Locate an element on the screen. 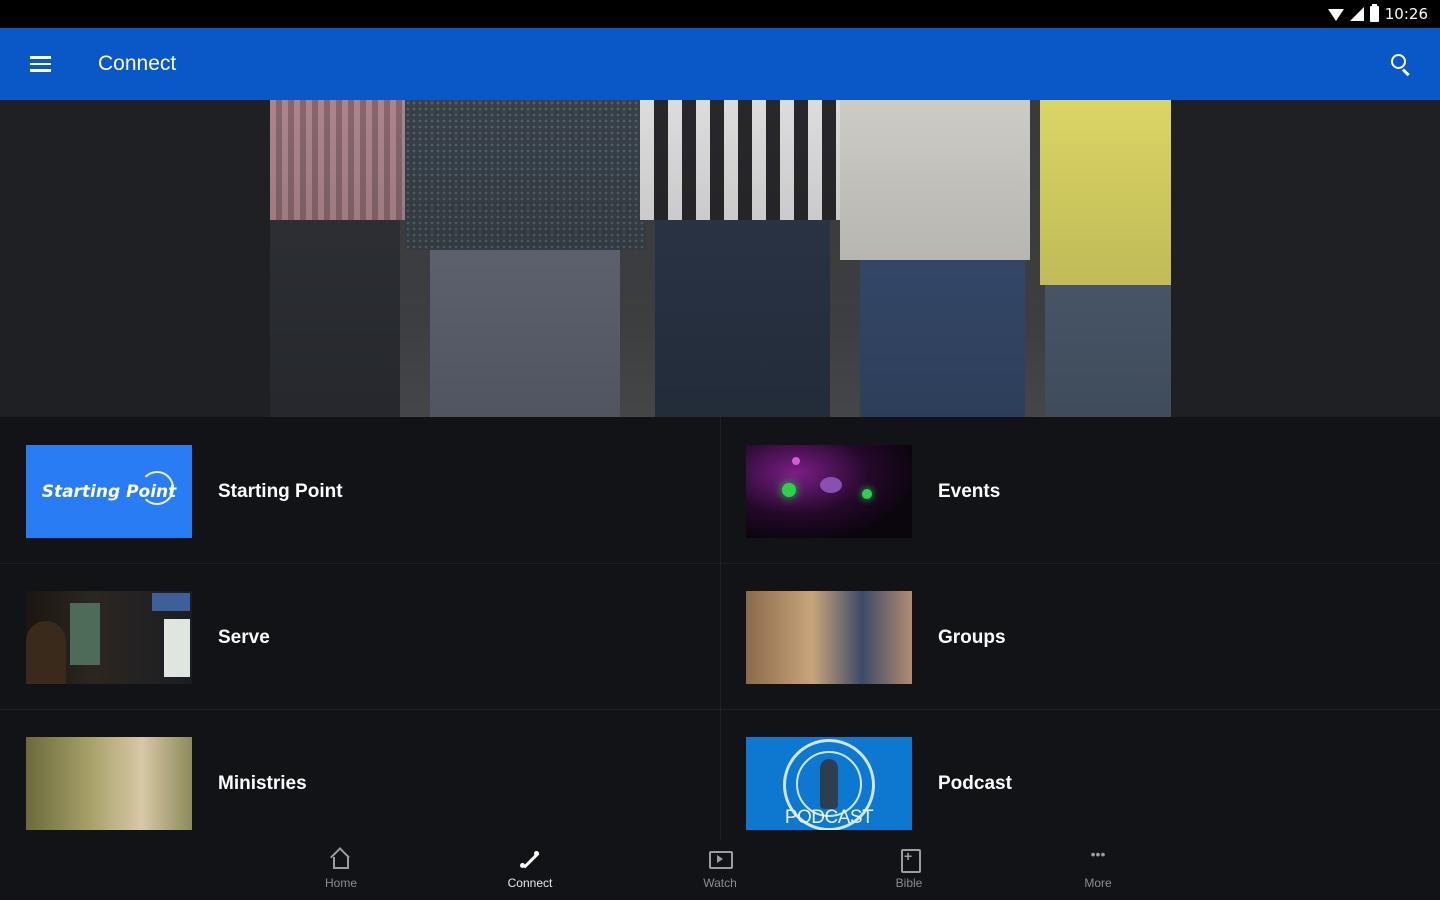 This screenshot has height=900, width=1440. nav-label: More is located at coordinates (1098, 883).